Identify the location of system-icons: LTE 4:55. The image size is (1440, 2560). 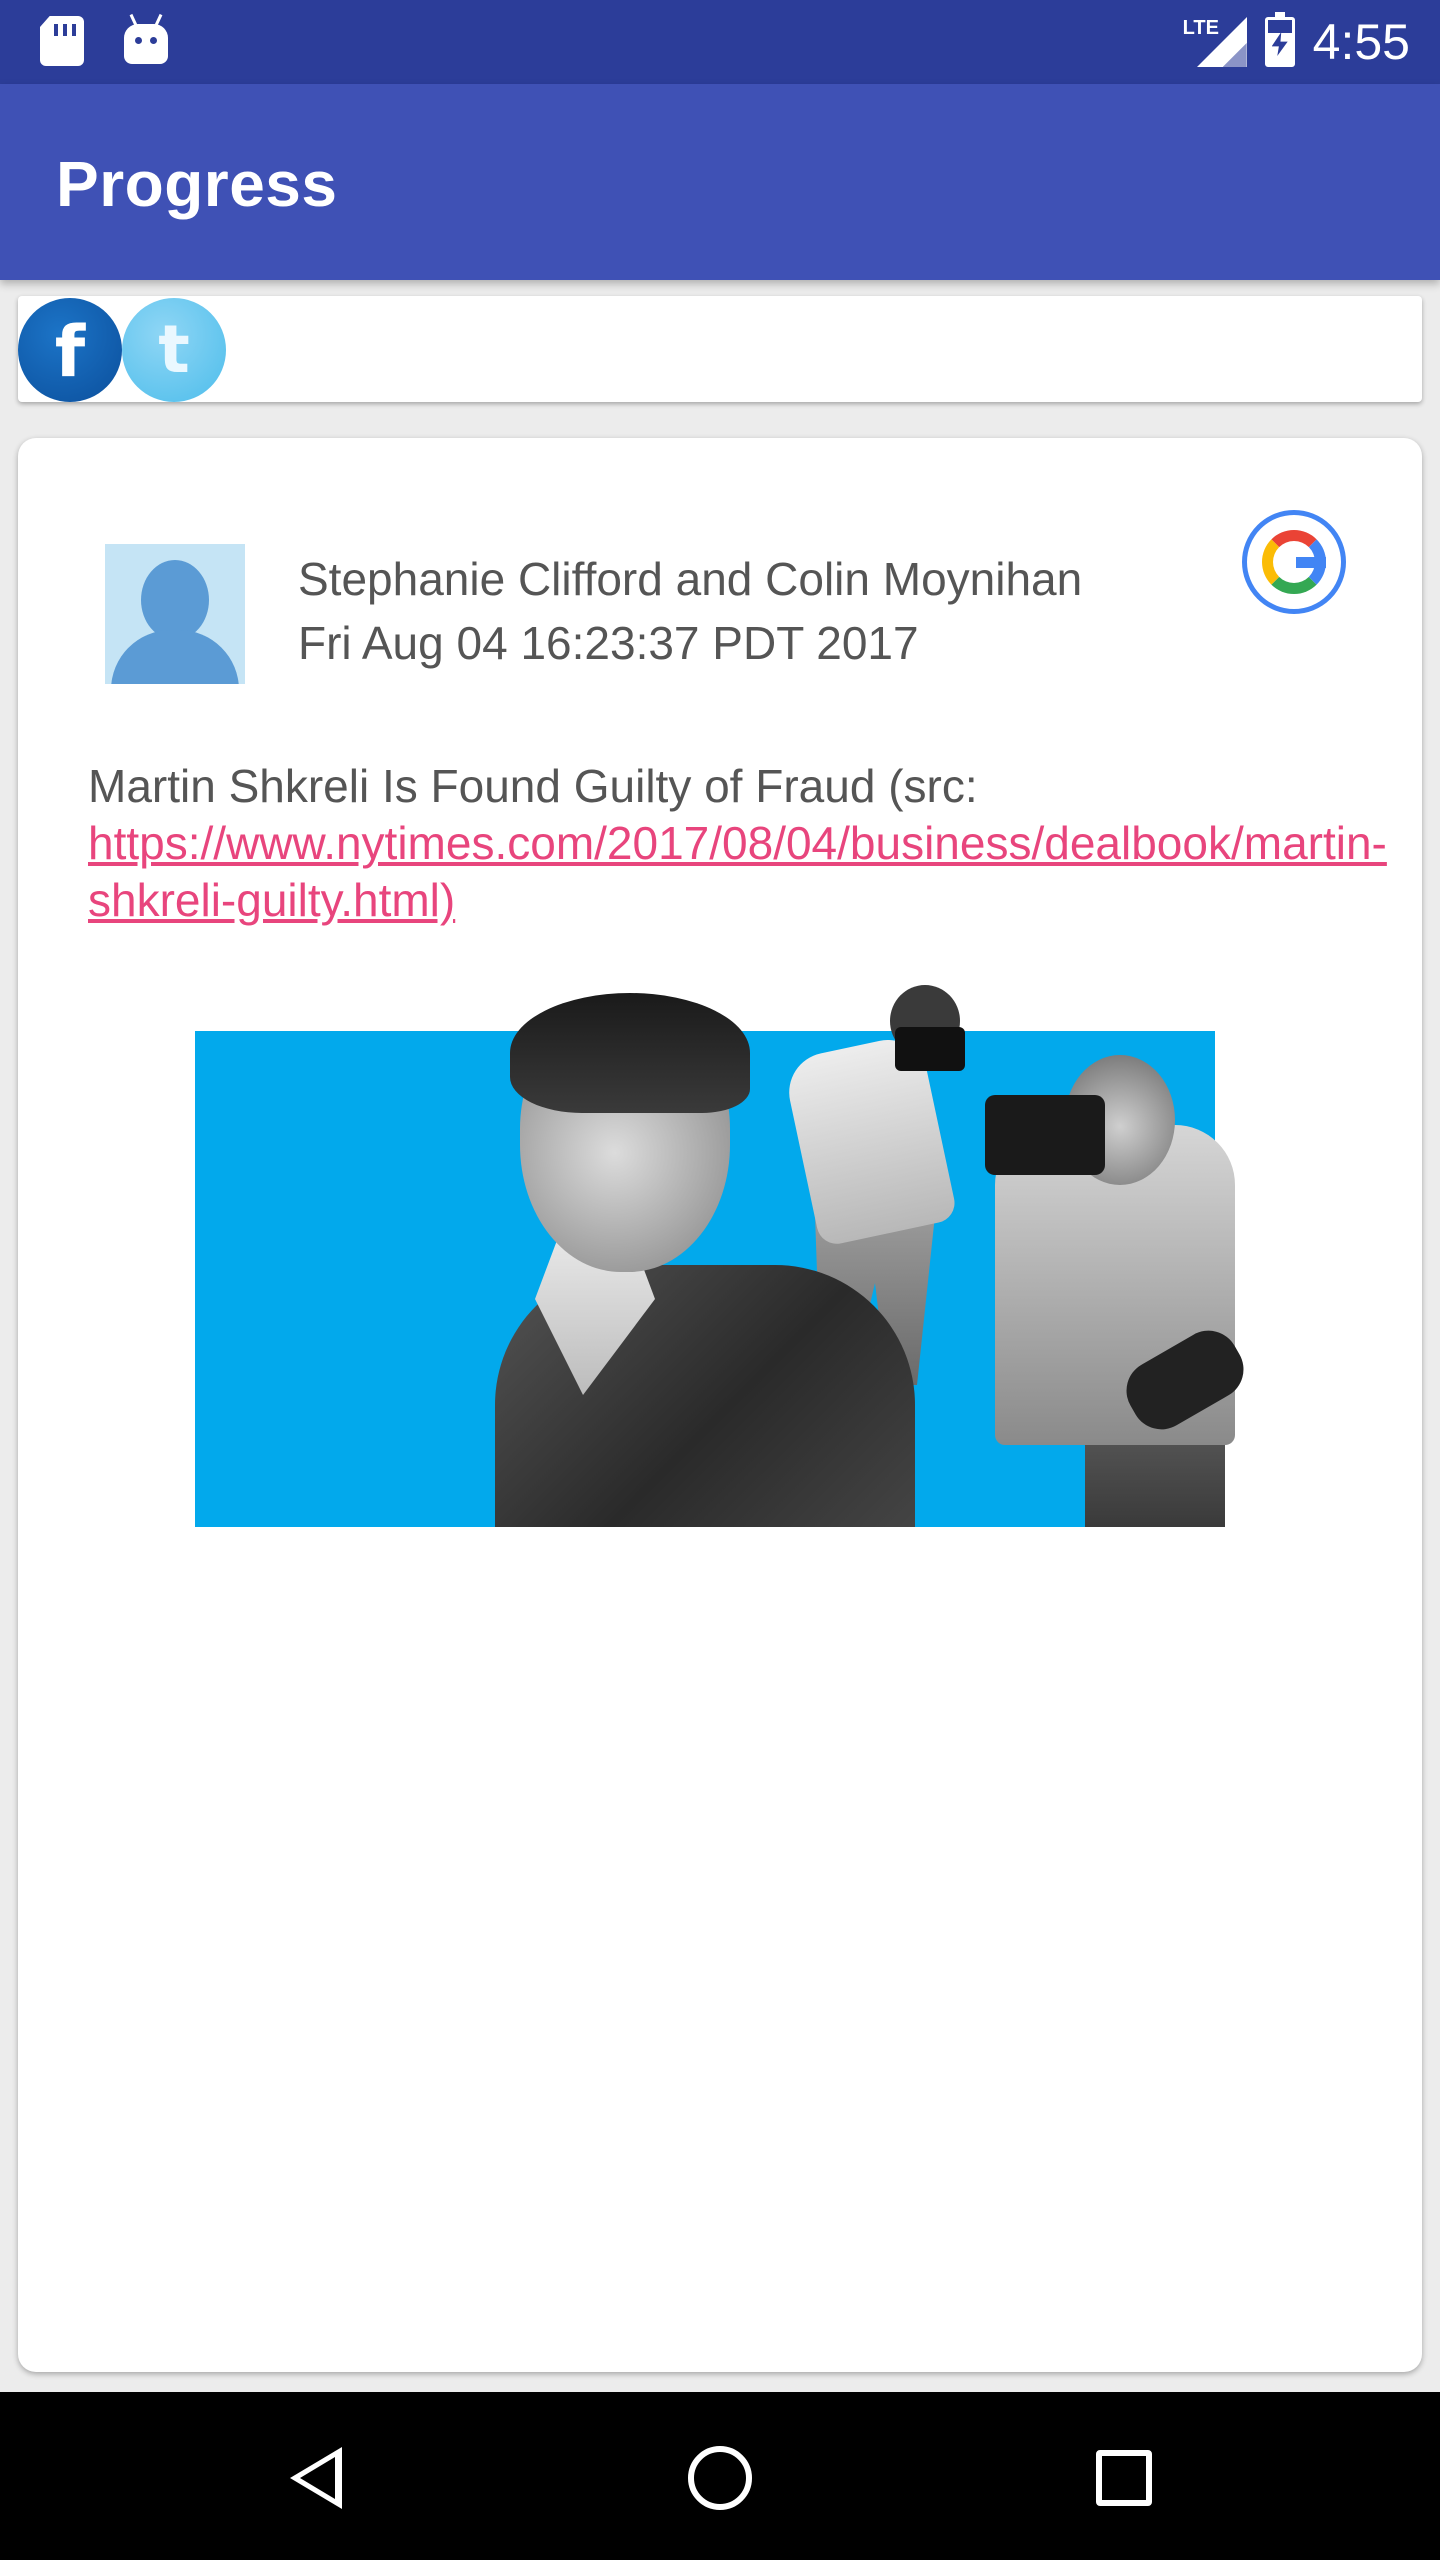
(1296, 42).